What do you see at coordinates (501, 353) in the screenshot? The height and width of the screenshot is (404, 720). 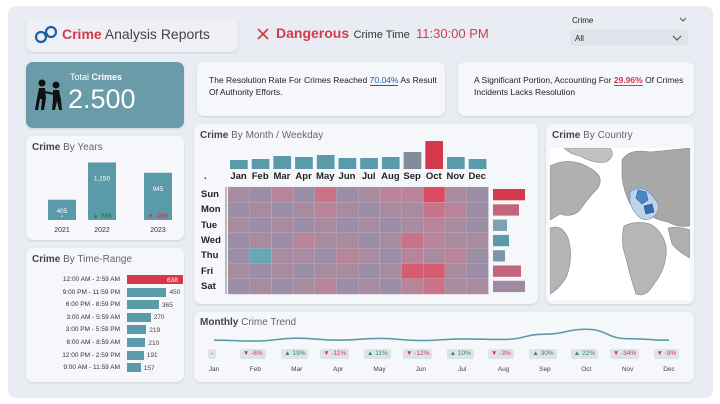 I see `trend-change-value: ▼ -3%` at bounding box center [501, 353].